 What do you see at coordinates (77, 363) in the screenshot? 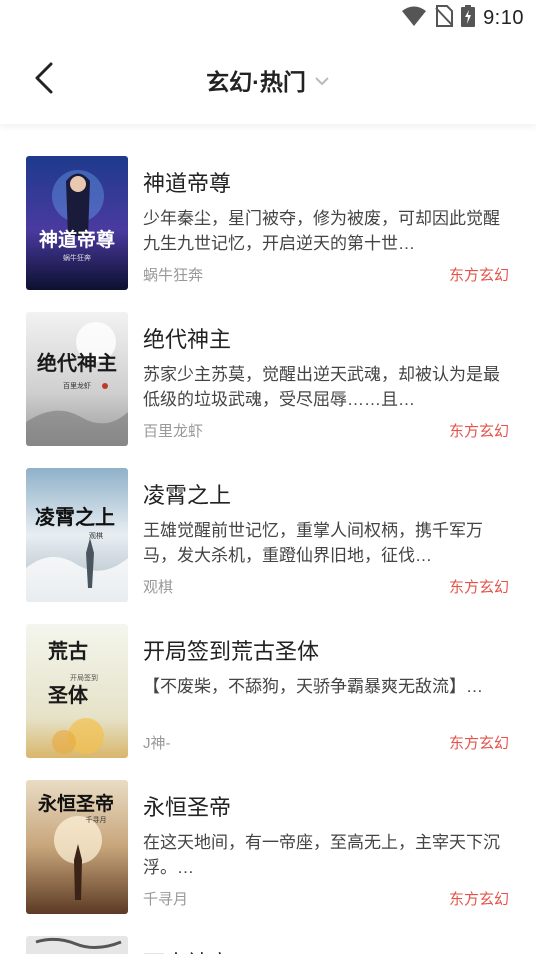
I see `svg-text: 绝代神主` at bounding box center [77, 363].